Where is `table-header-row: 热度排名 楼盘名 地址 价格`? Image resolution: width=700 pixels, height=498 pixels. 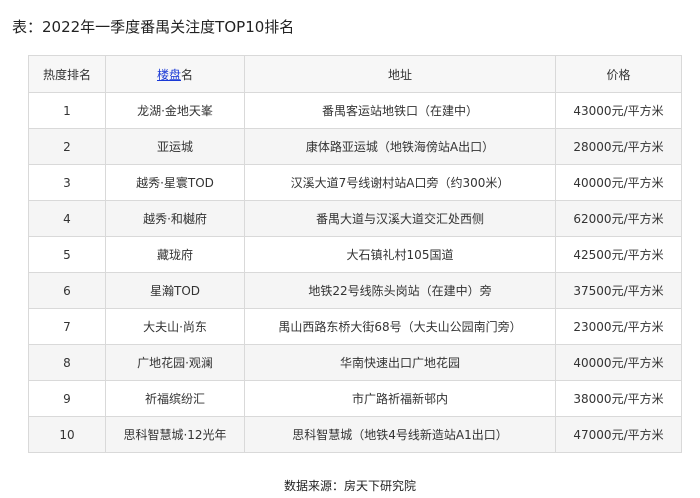
table-header-row: 热度排名 楼盘名 地址 价格 is located at coordinates (355, 74).